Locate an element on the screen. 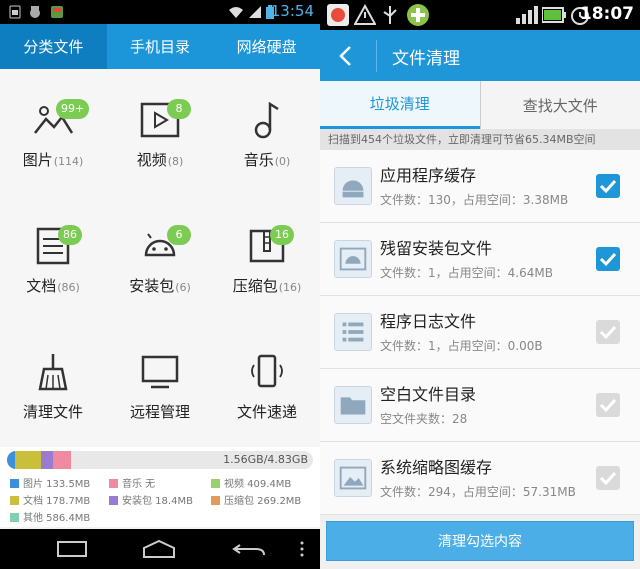 The height and width of the screenshot is (569, 640). tool-remote-management: 远程管理 is located at coordinates (160, 384).